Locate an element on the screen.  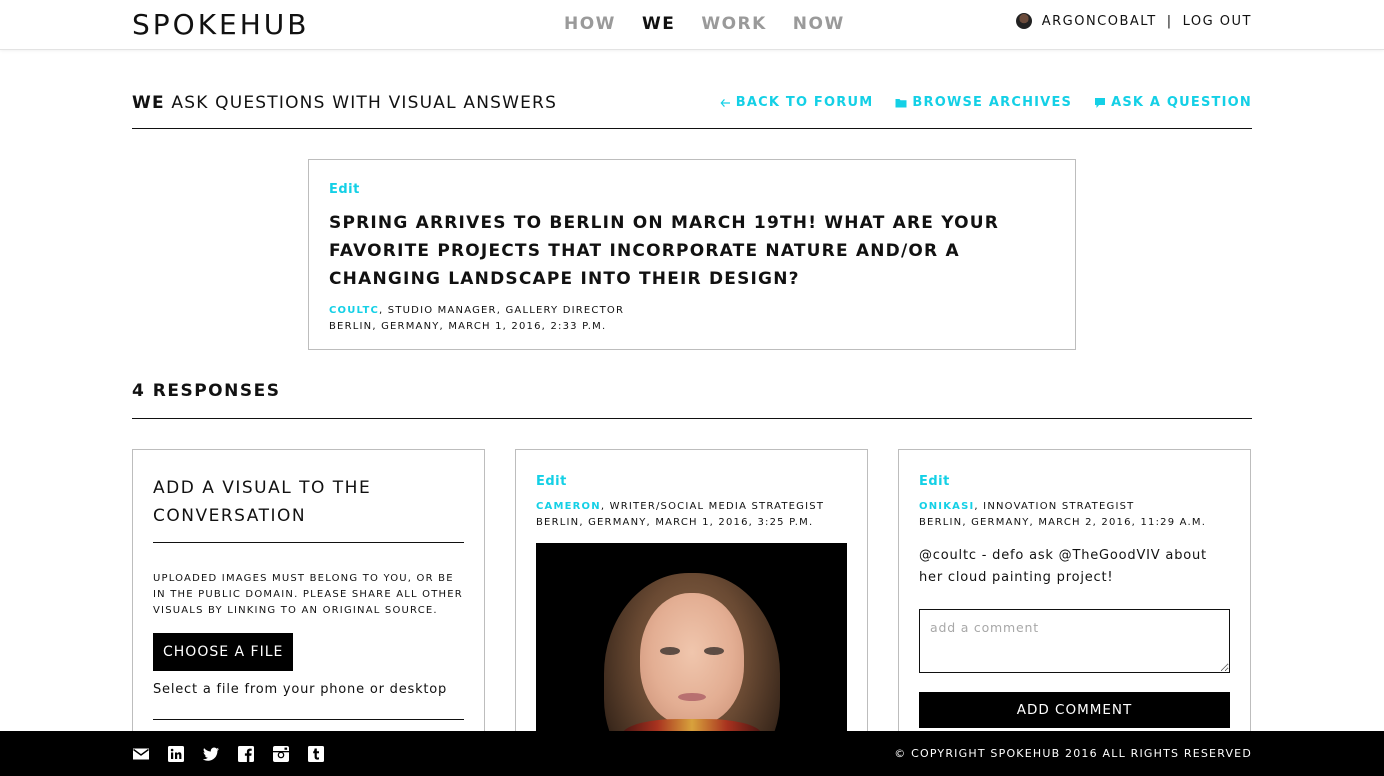
user-nav: ARGONCOBALT | LOG OUT is located at coordinates (1133, 21).